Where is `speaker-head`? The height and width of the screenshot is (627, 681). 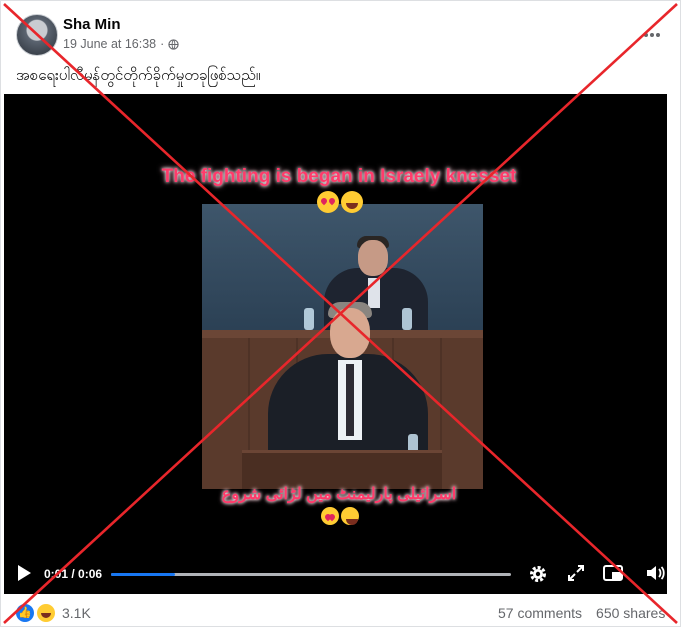 speaker-head is located at coordinates (350, 333).